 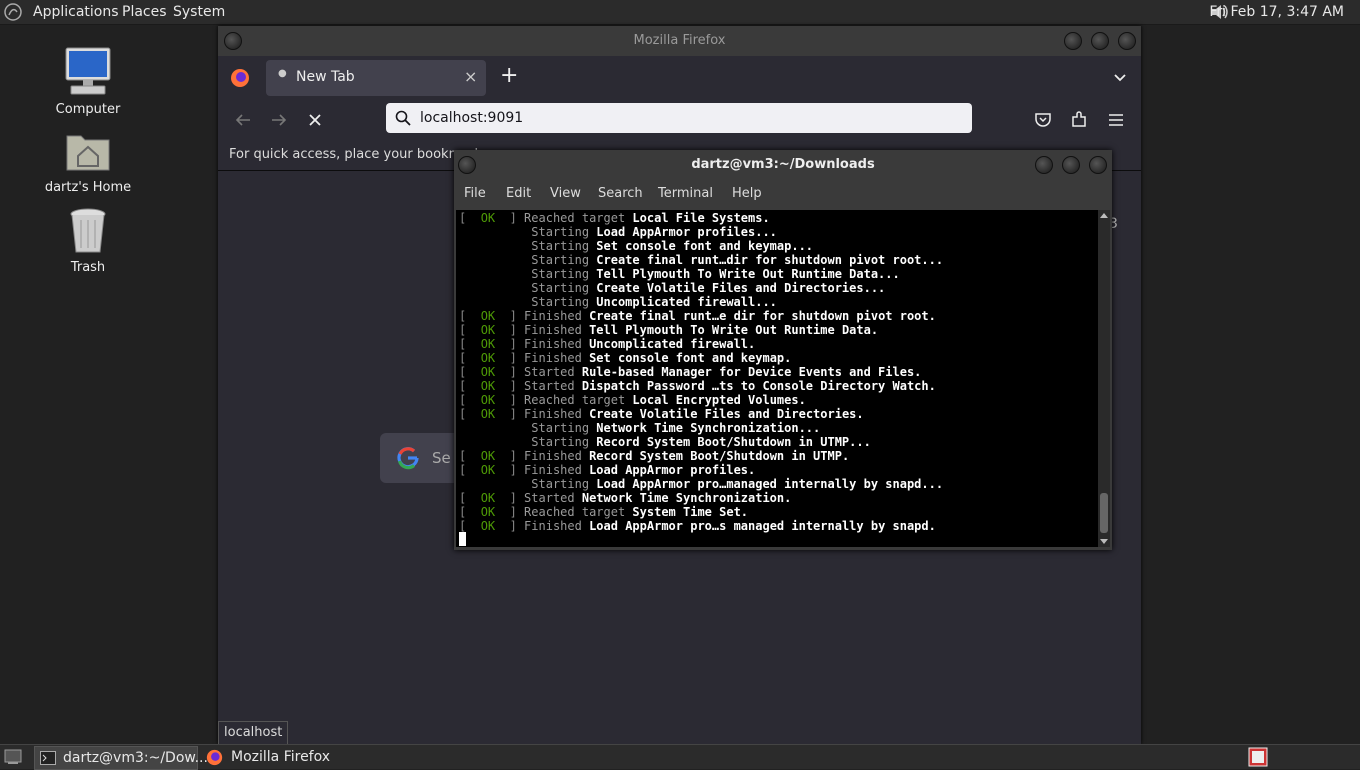 I want to click on taskbar-item-firefox: Mozilla Firefox, so click(x=284, y=757).